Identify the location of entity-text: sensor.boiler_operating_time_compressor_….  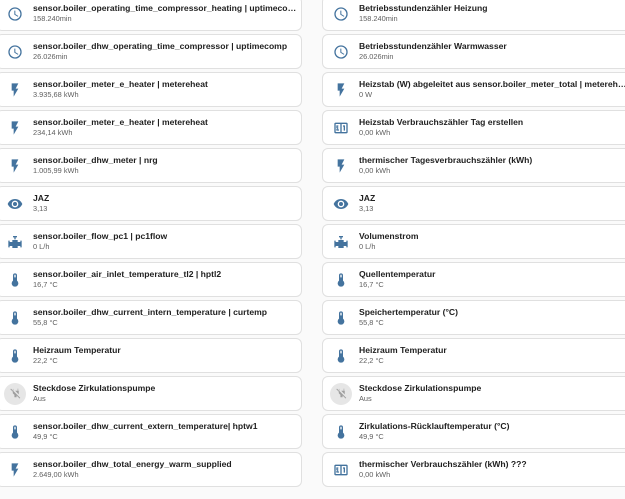
(167, 13).